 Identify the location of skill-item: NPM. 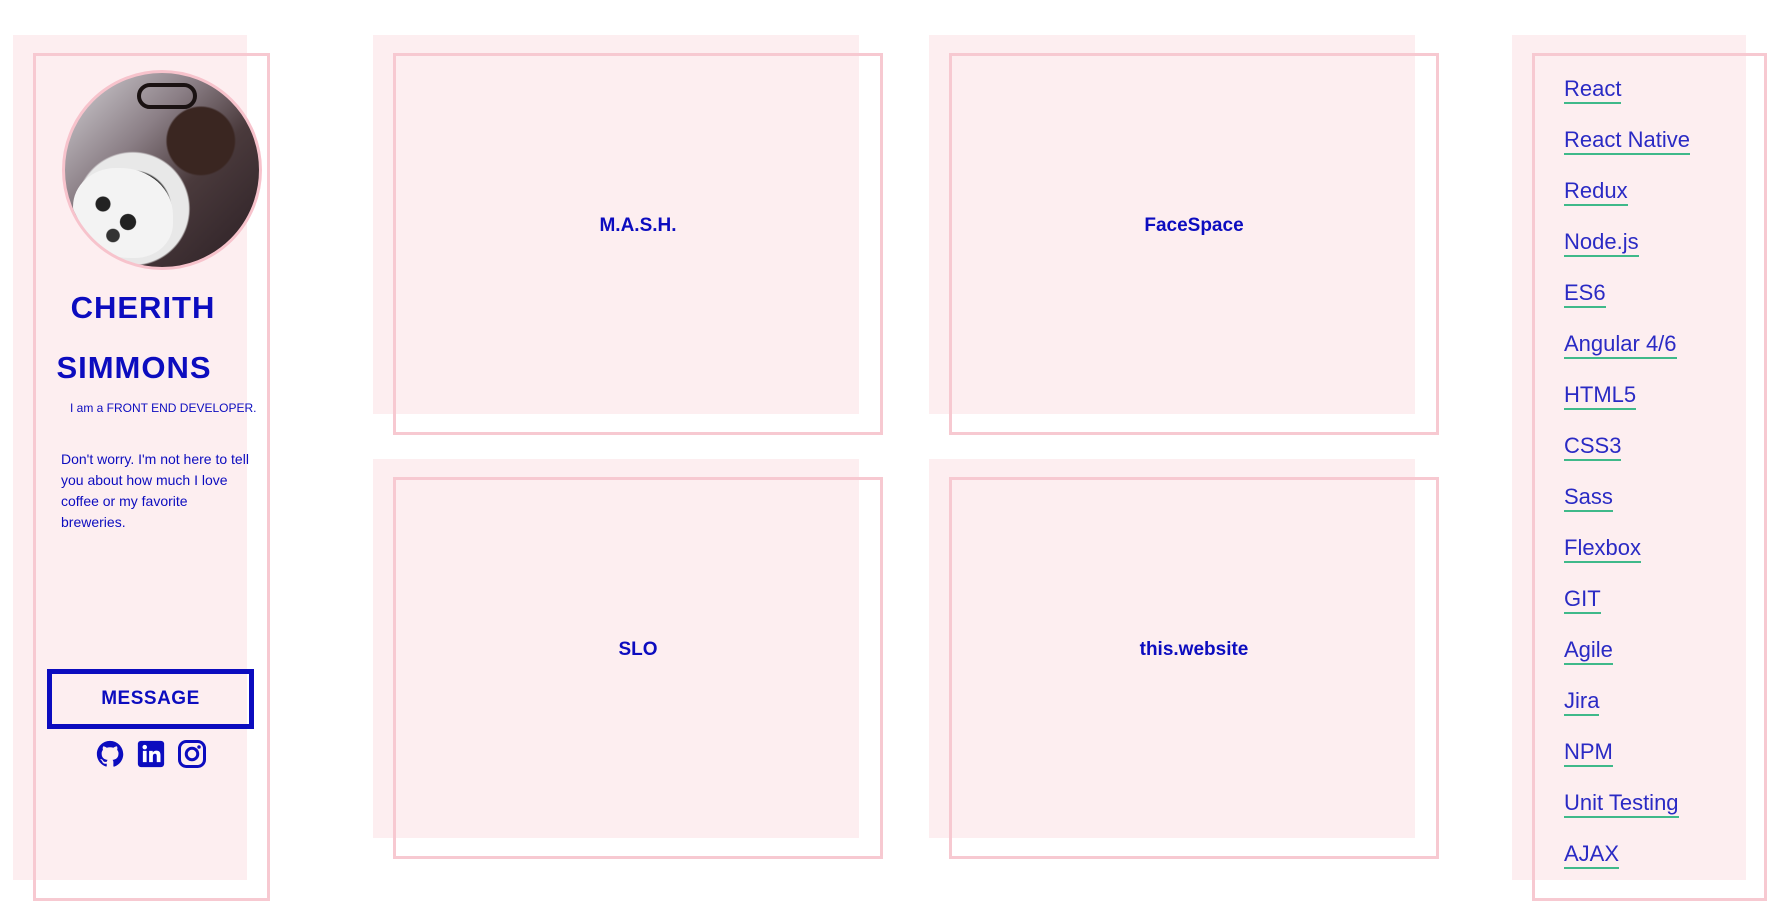
(1627, 764).